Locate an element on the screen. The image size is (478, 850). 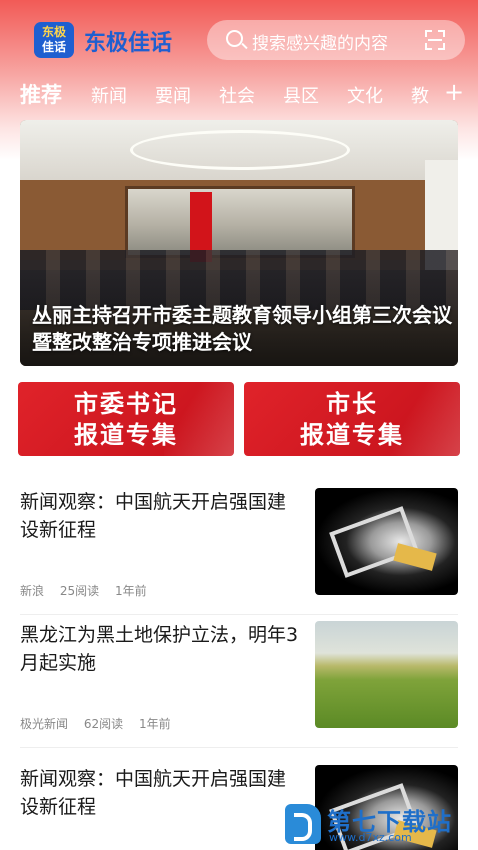
banner-line1: 市委书记 is located at coordinates (126, 404).